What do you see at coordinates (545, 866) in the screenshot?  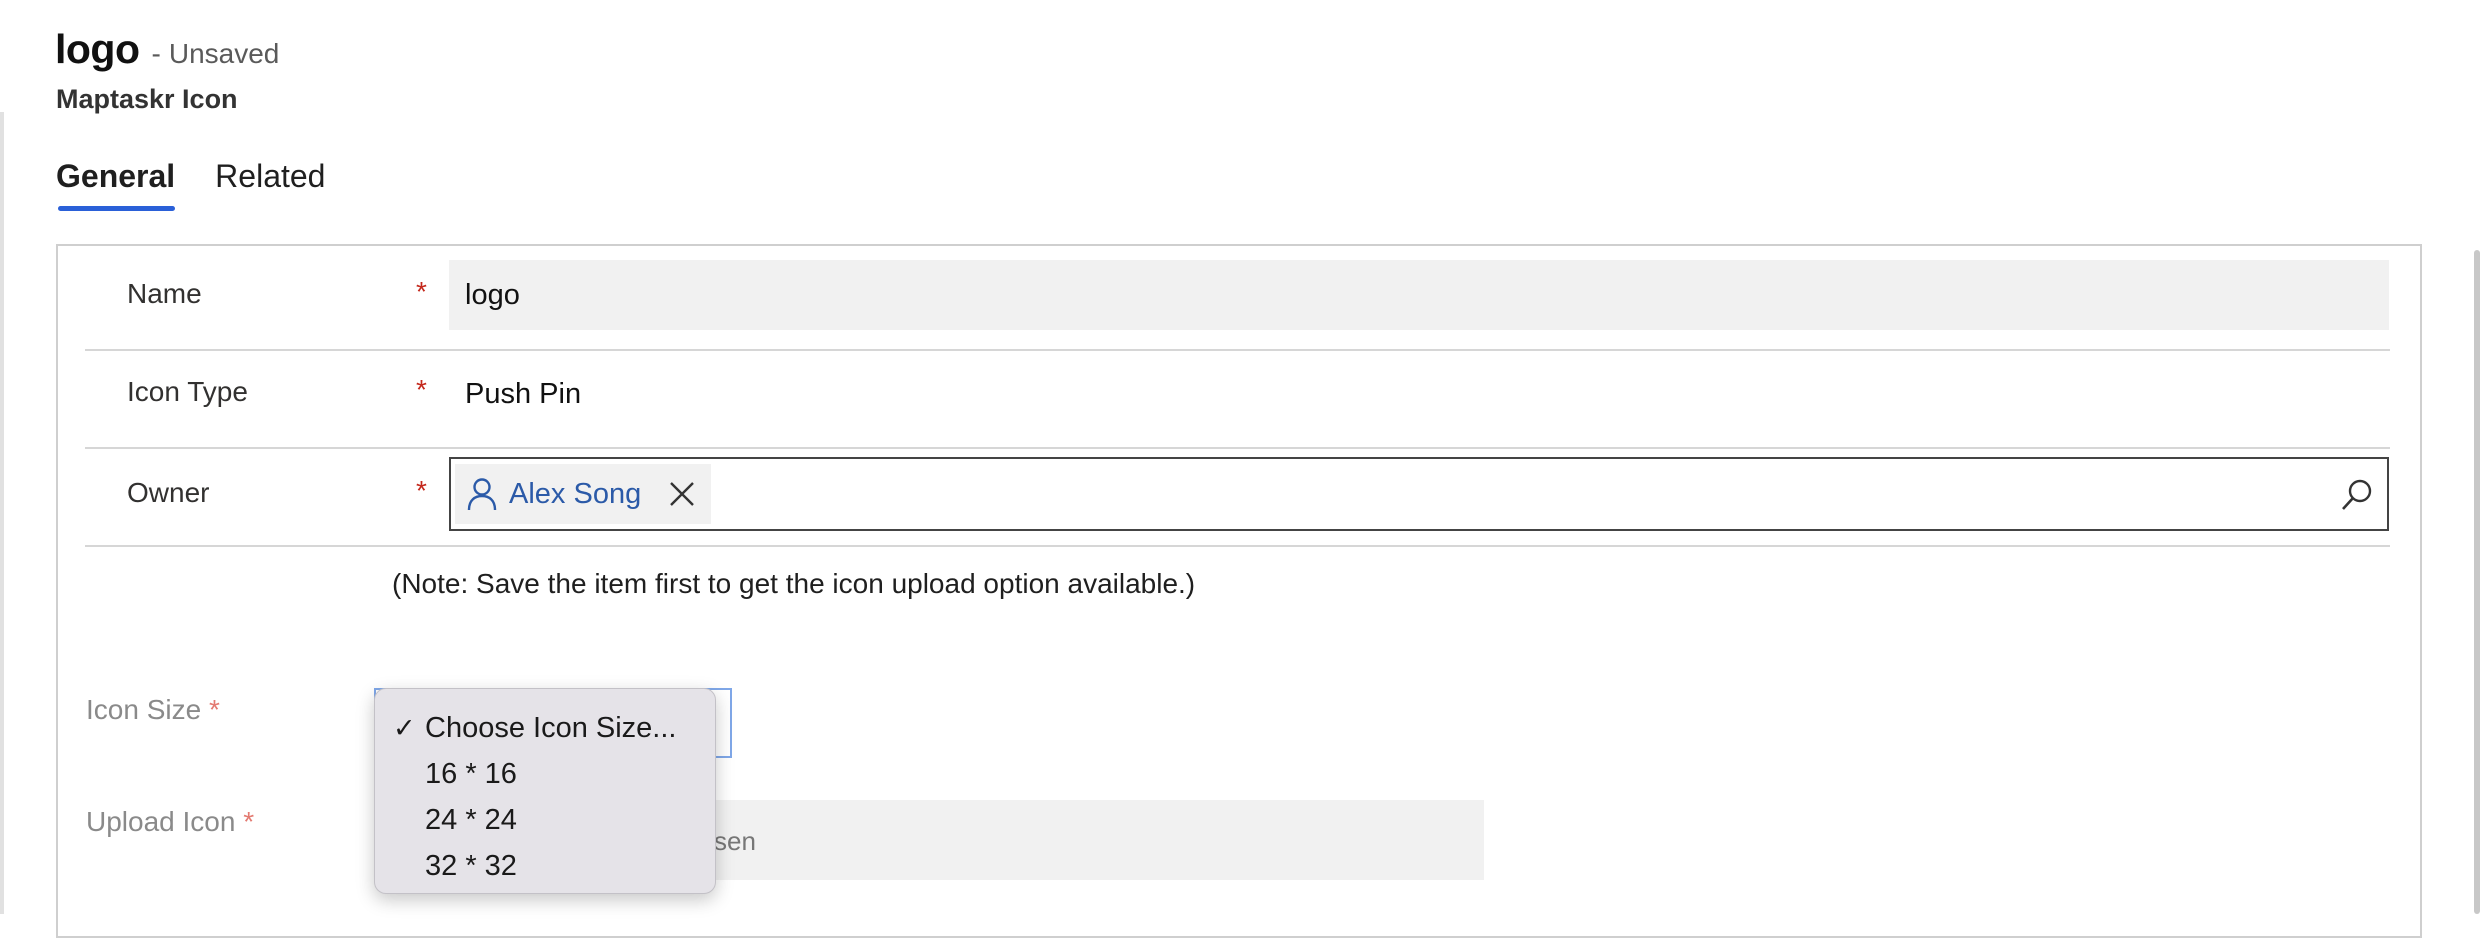 I see `dropdown-option-32: 32 * 32` at bounding box center [545, 866].